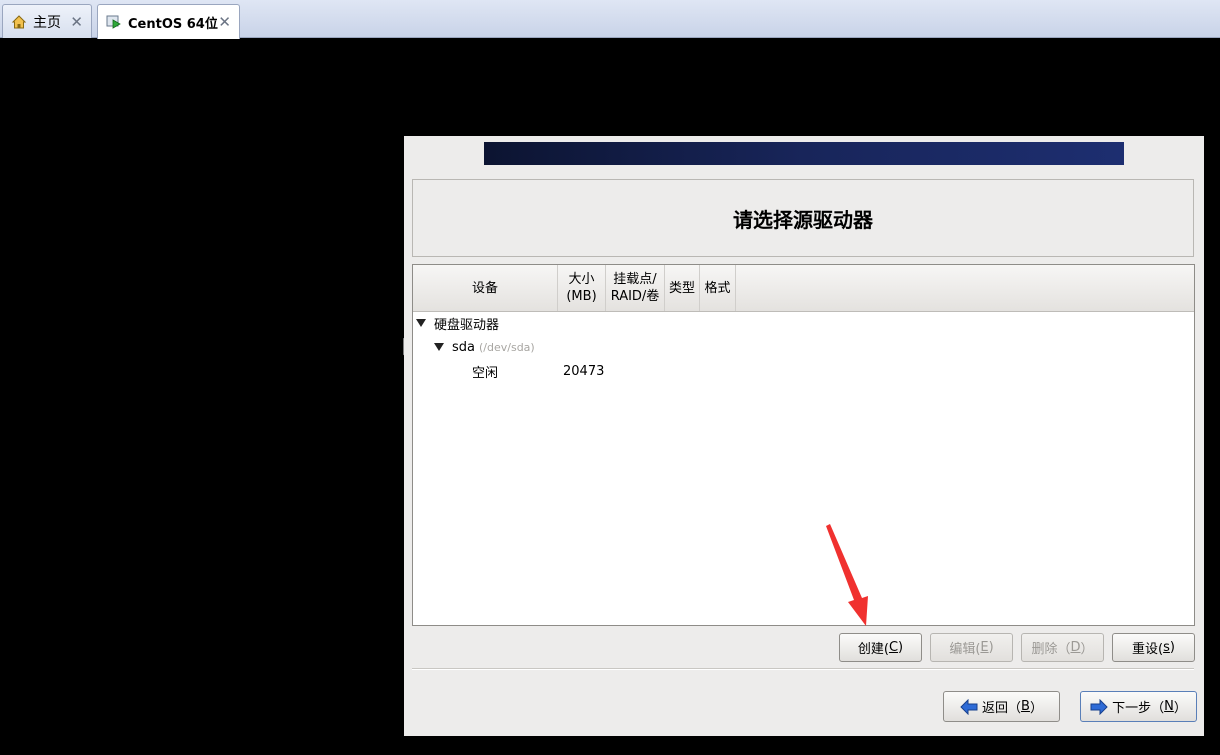 This screenshot has width=1220, height=755. I want to click on column-size: 大小 (MB), so click(582, 288).